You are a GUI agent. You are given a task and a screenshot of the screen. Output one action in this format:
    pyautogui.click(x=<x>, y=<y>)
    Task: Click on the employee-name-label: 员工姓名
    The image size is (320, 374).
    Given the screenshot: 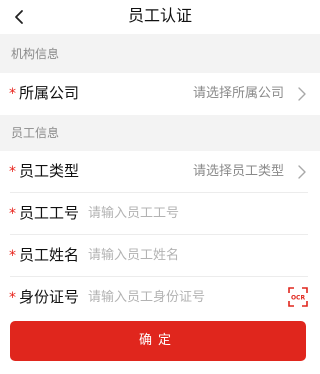 What is the action you would take?
    pyautogui.click(x=49, y=255)
    